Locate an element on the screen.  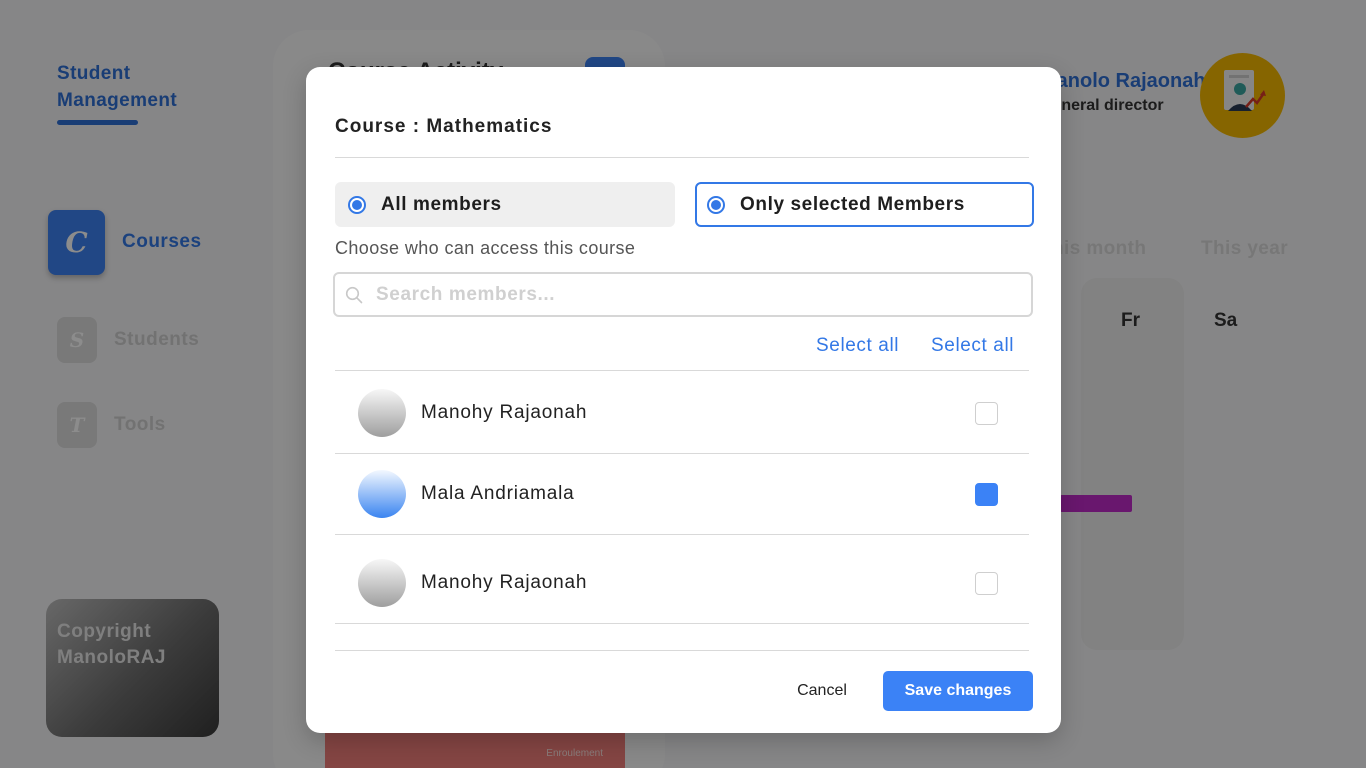
option-all-members: All members is located at coordinates (505, 204).